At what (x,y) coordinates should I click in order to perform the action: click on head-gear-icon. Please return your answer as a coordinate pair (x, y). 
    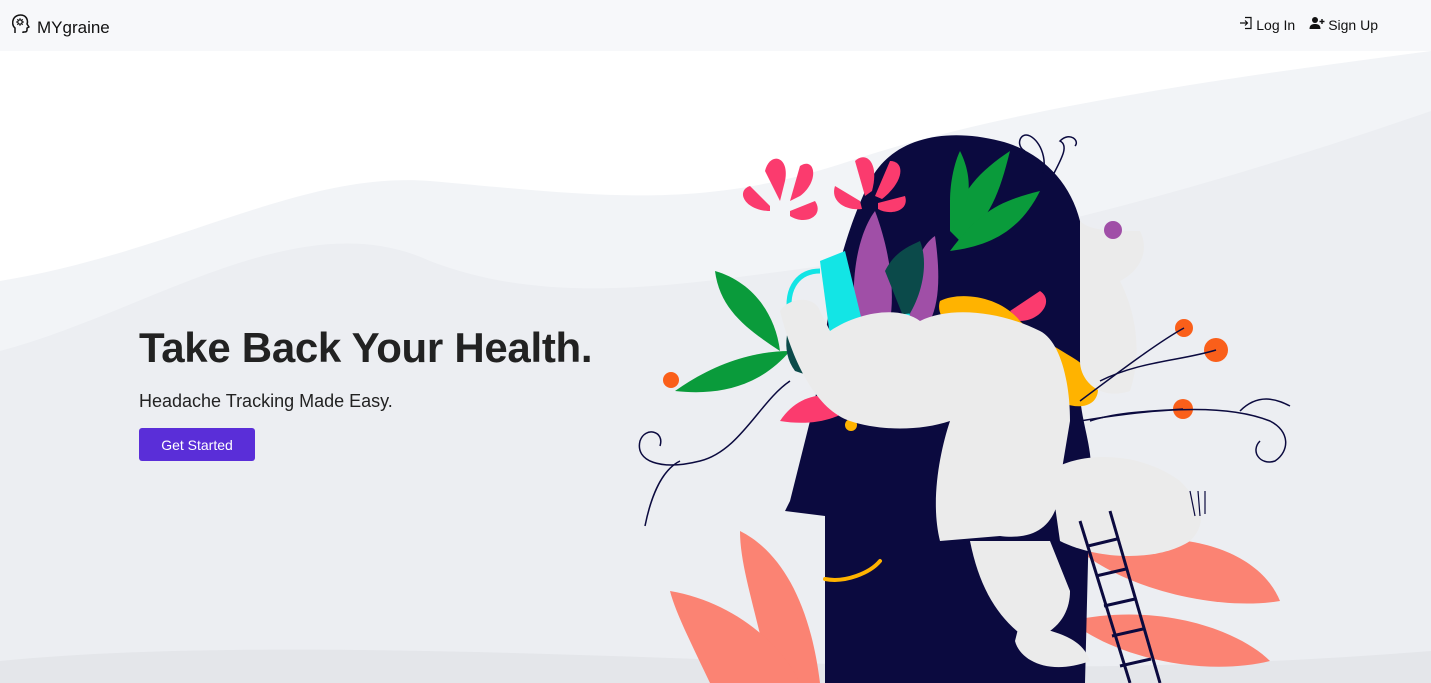
    Looking at the image, I should click on (21, 24).